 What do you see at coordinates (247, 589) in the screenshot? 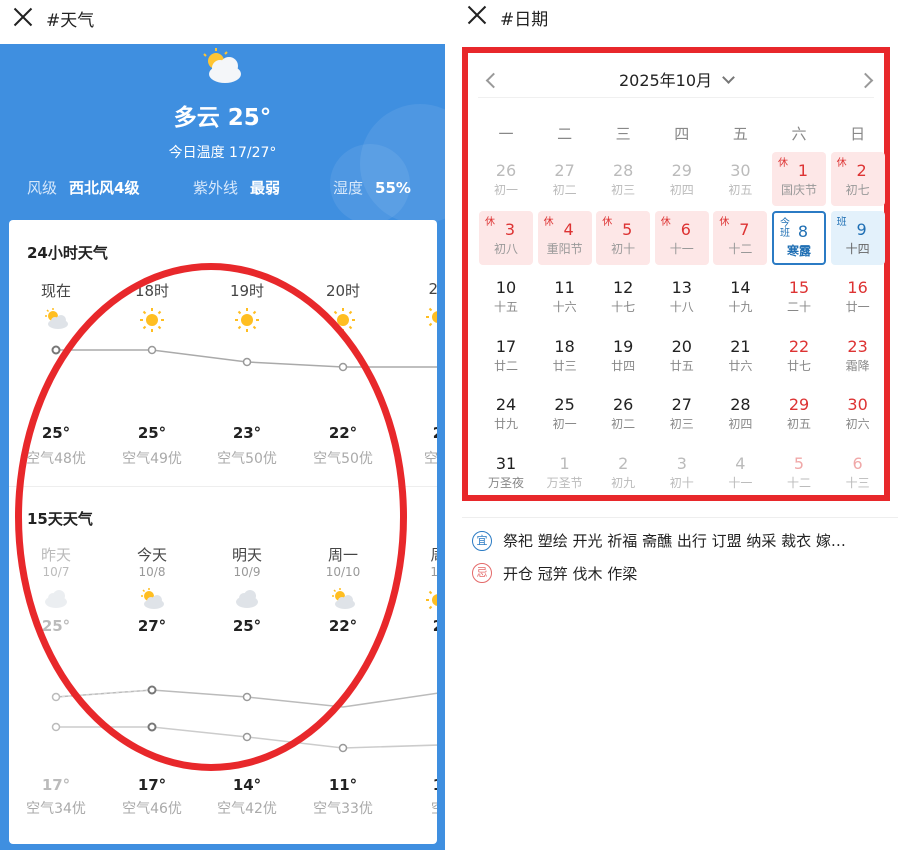
I see `daily-item: 明天 10/9 25°` at bounding box center [247, 589].